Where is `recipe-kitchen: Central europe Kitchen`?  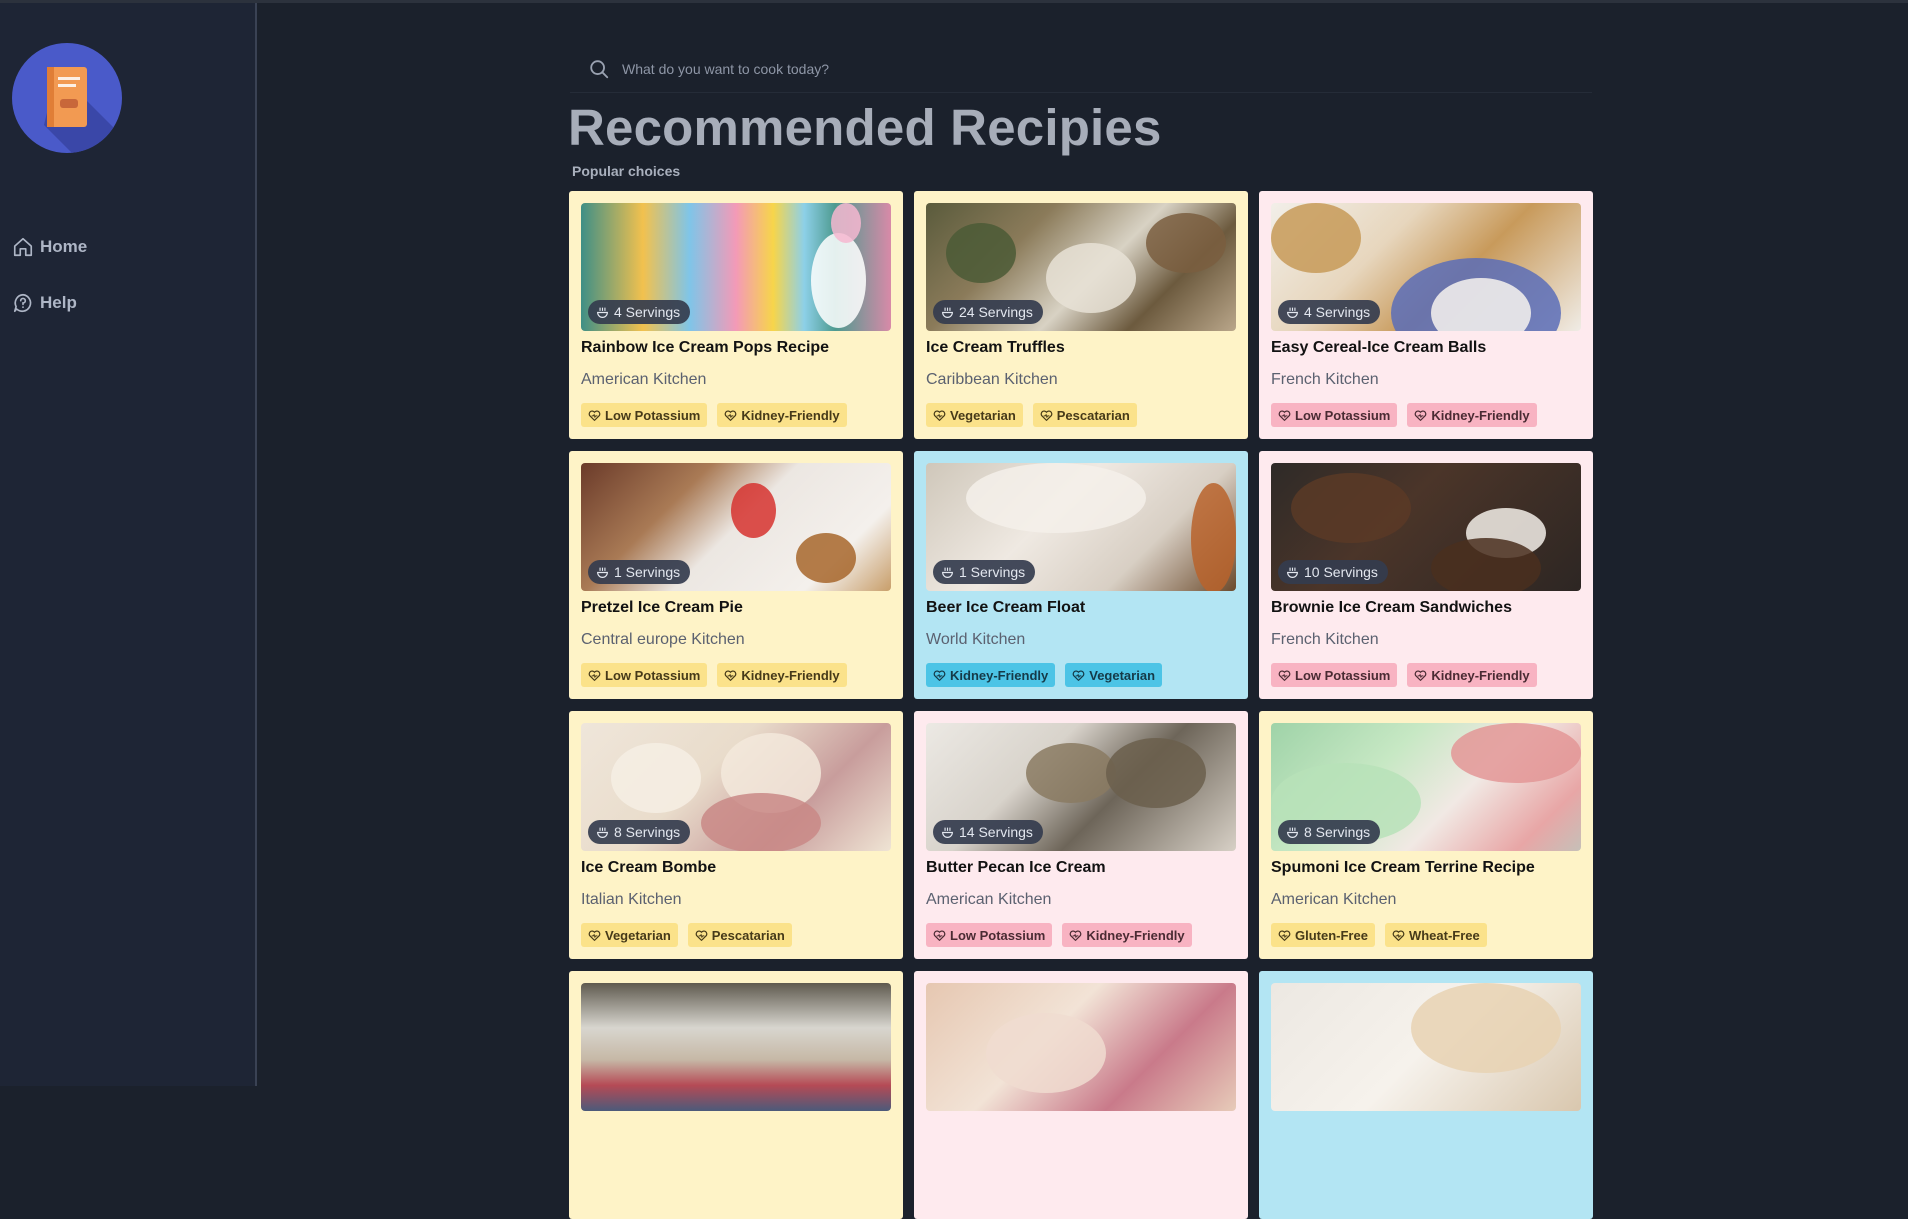 recipe-kitchen: Central europe Kitchen is located at coordinates (663, 639).